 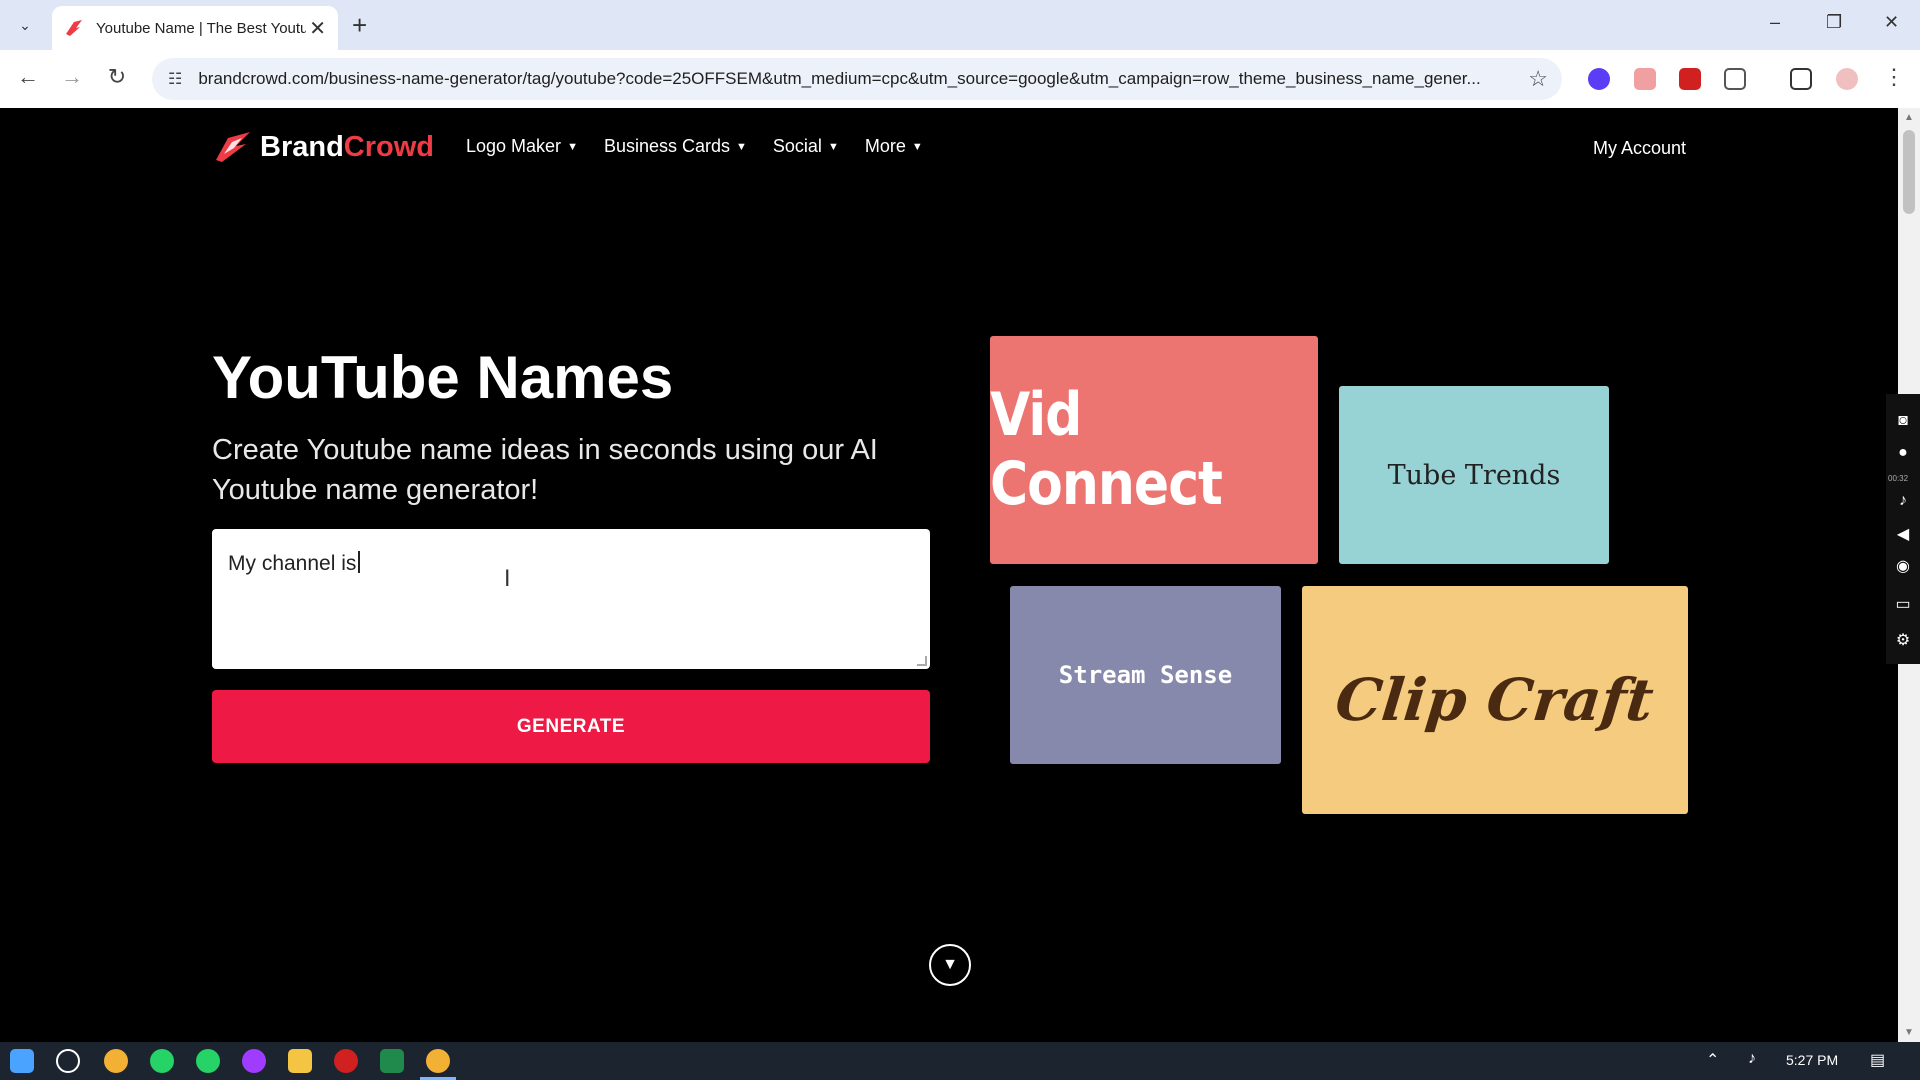 I want to click on example-card-vid-connect: Vid Connect, so click(x=1154, y=450).